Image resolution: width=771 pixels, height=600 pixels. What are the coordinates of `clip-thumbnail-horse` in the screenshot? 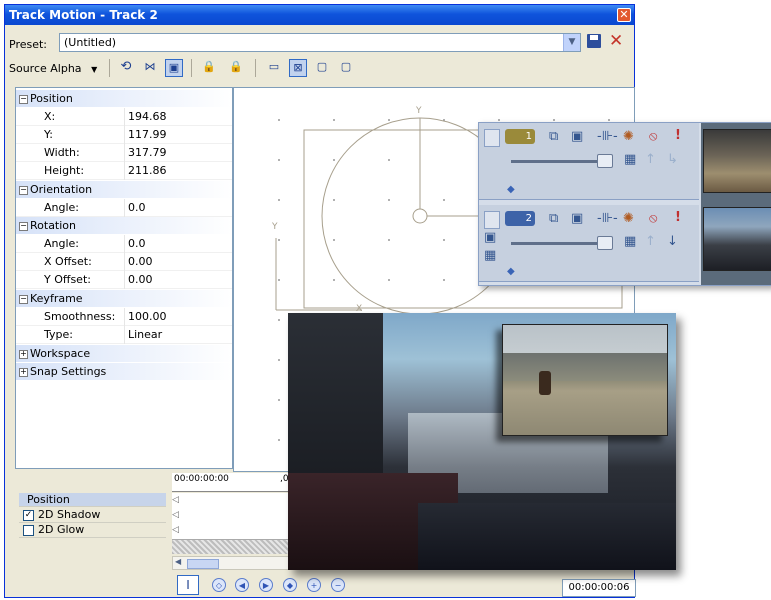 It's located at (737, 161).